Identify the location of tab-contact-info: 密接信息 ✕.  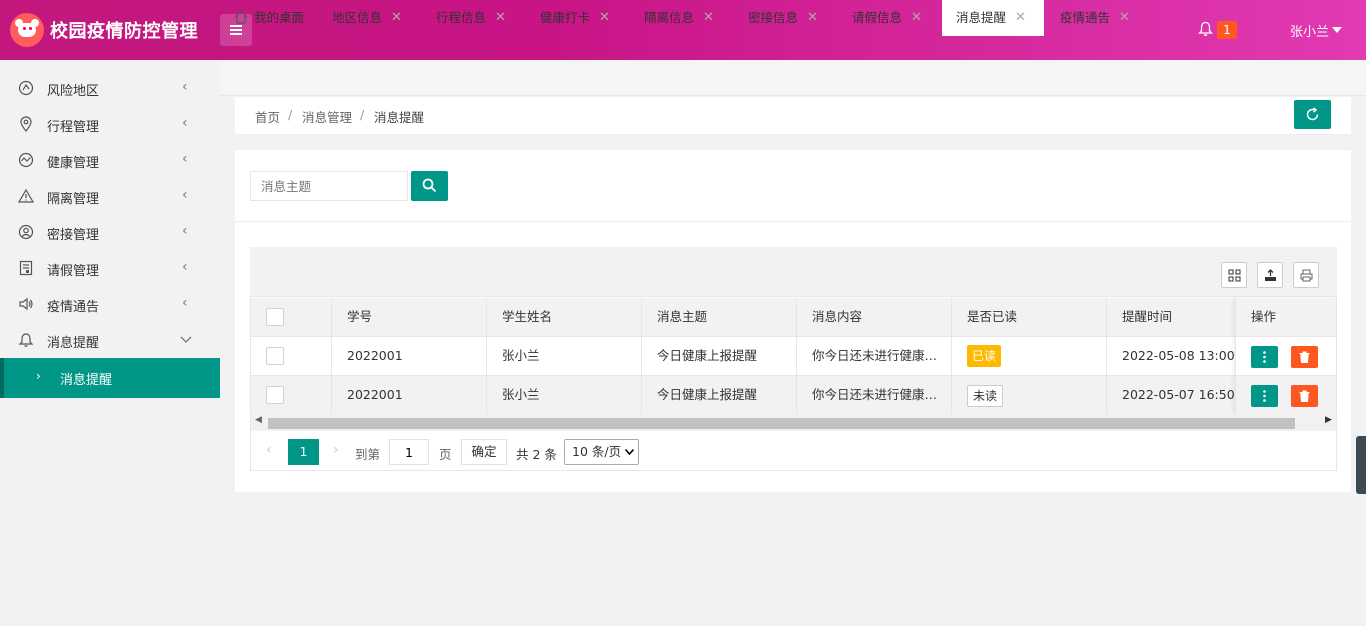
(788, 18).